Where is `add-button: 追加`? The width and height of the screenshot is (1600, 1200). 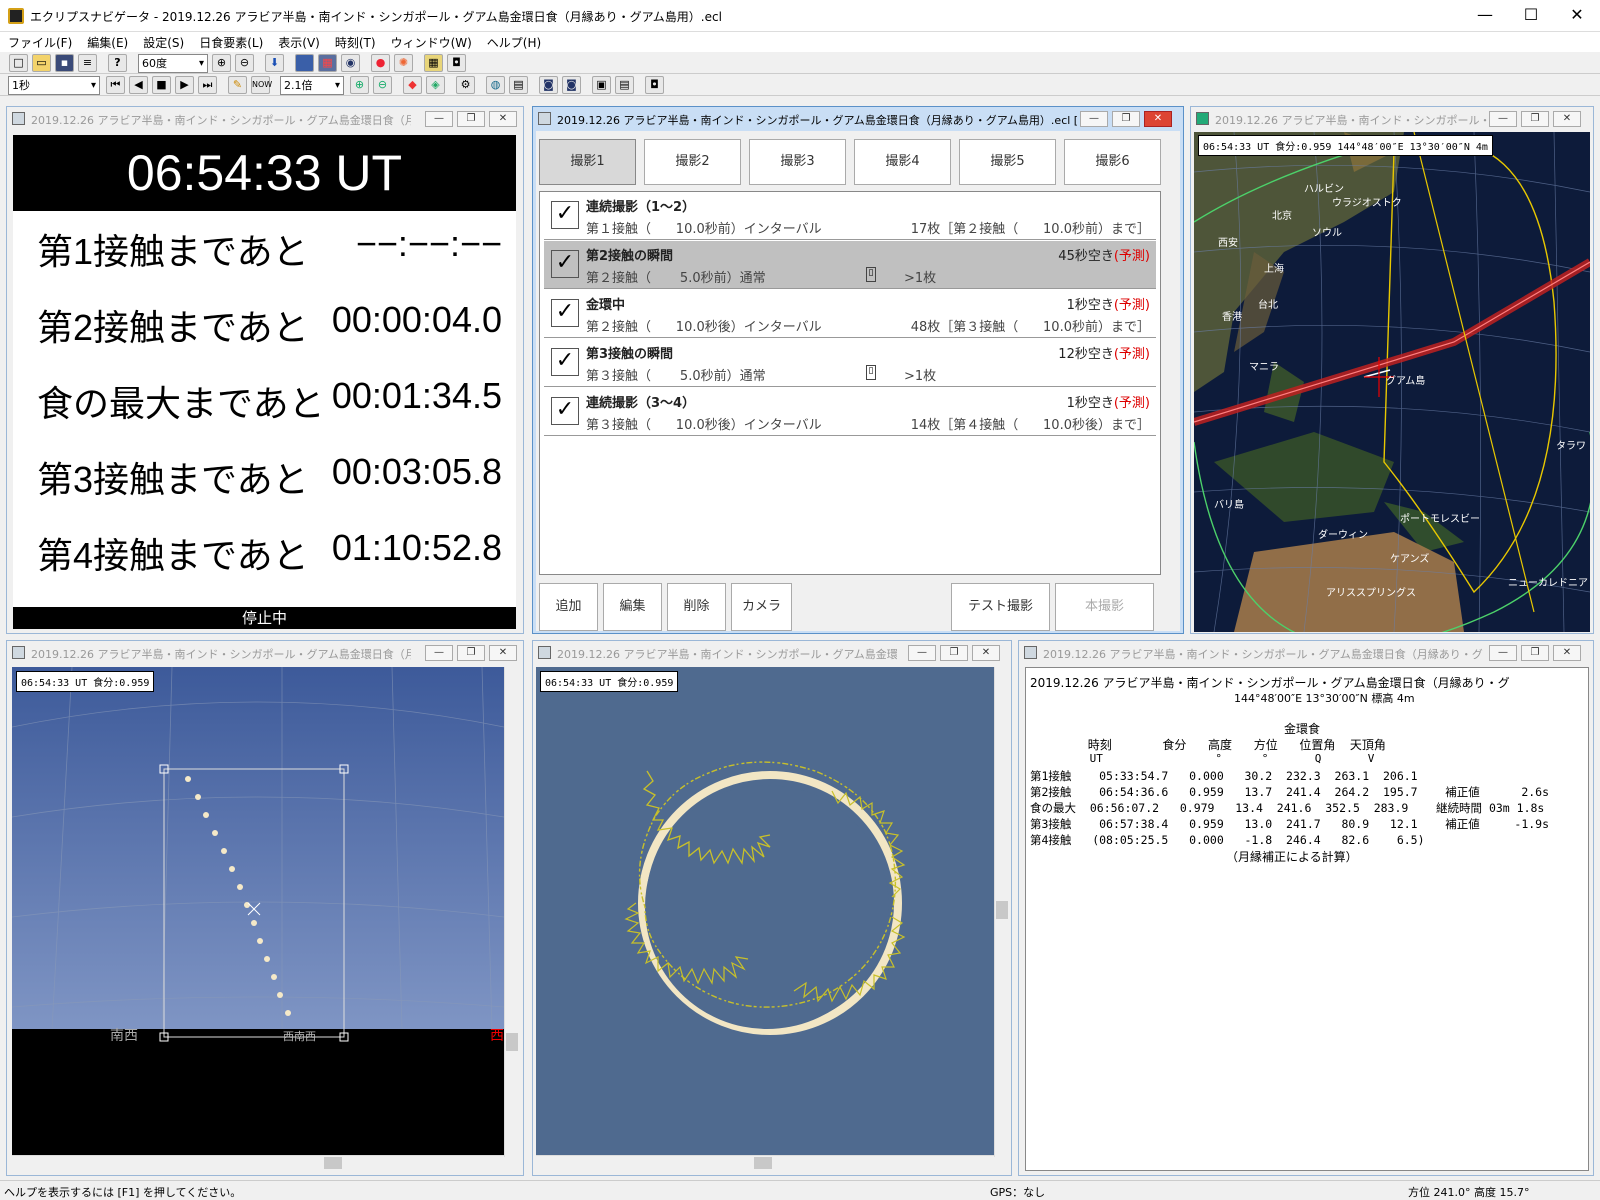 add-button: 追加 is located at coordinates (568, 607).